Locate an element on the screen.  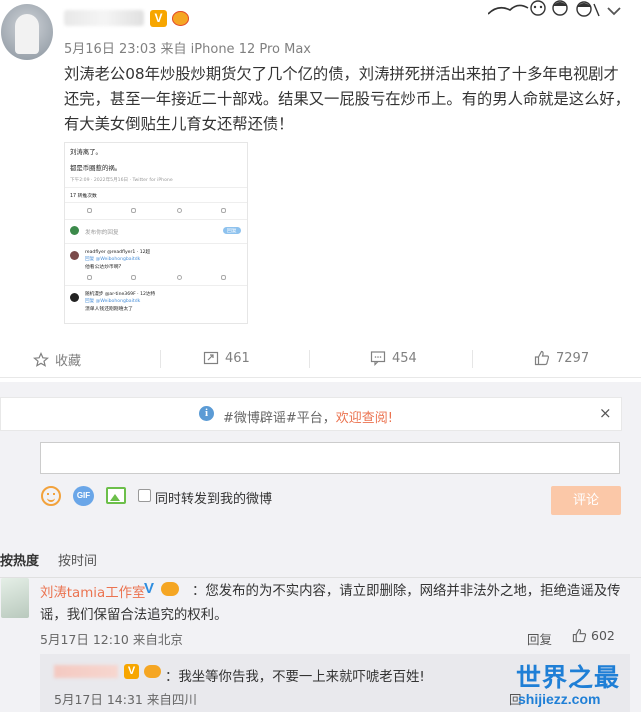
comment-meta: 5月17日 12:10 来自北京 is located at coordinates (111, 639).